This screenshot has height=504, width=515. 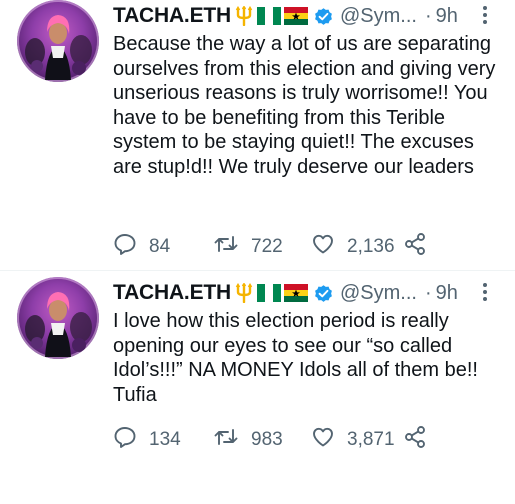 I want to click on reply-button: 84, so click(x=161, y=246).